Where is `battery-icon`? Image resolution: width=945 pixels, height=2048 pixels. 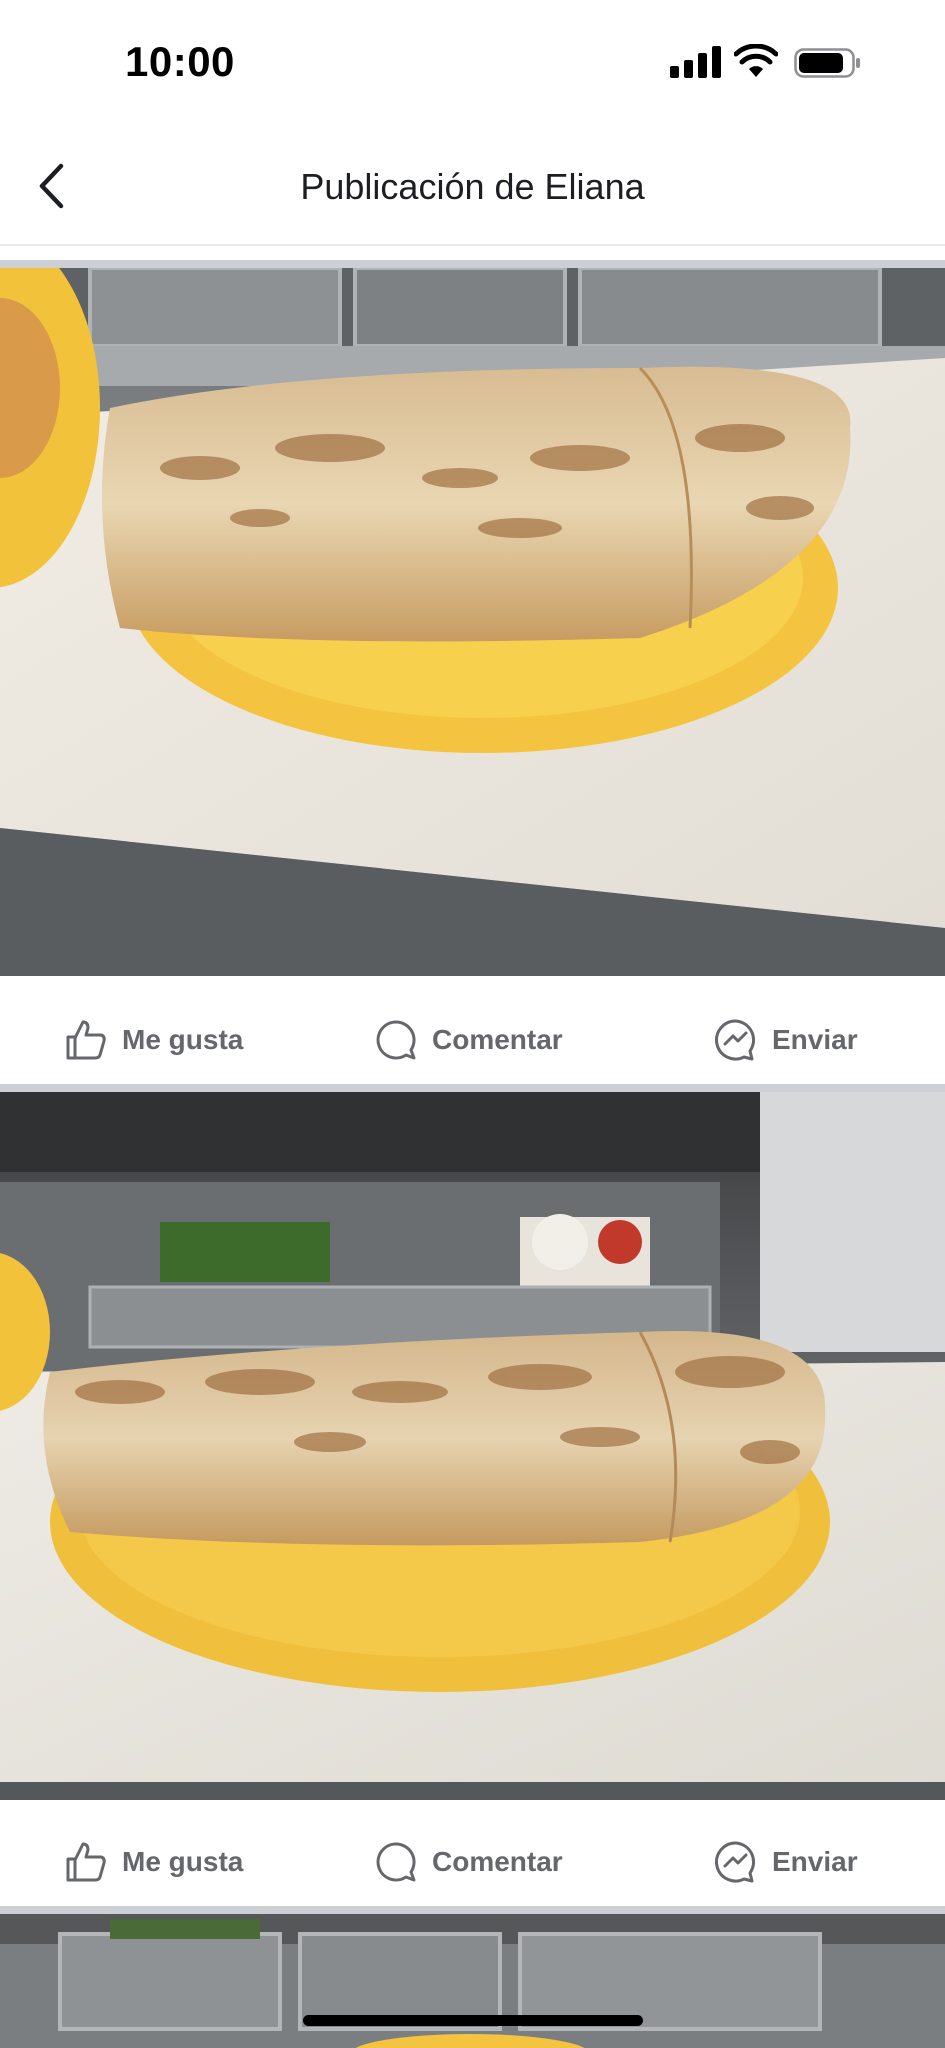 battery-icon is located at coordinates (827, 63).